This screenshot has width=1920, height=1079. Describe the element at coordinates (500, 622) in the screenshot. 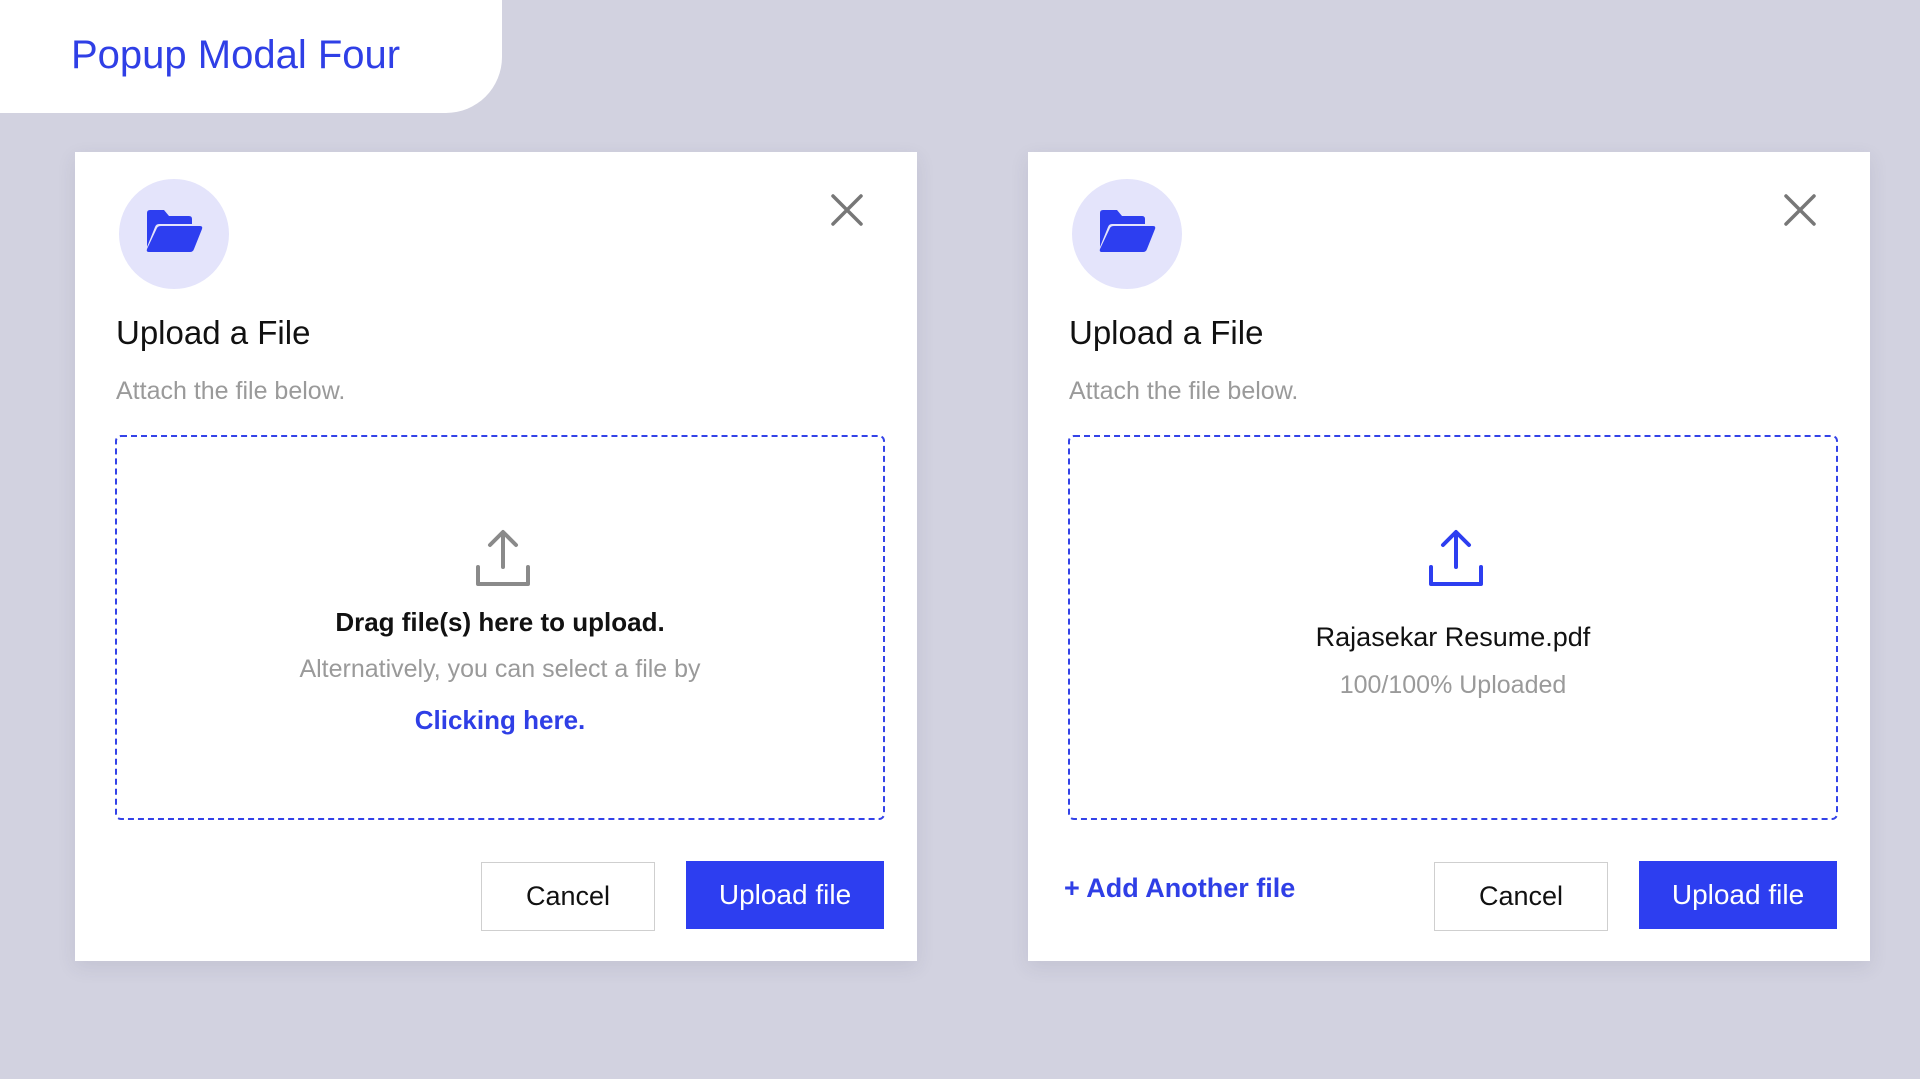

I see `dropzone-instruction: Drag file(s) here to upload.` at that location.